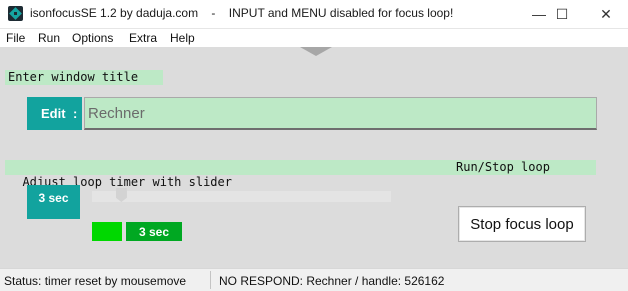 This screenshot has width=628, height=291. Describe the element at coordinates (182, 38) in the screenshot. I see `menu-help: Help` at that location.